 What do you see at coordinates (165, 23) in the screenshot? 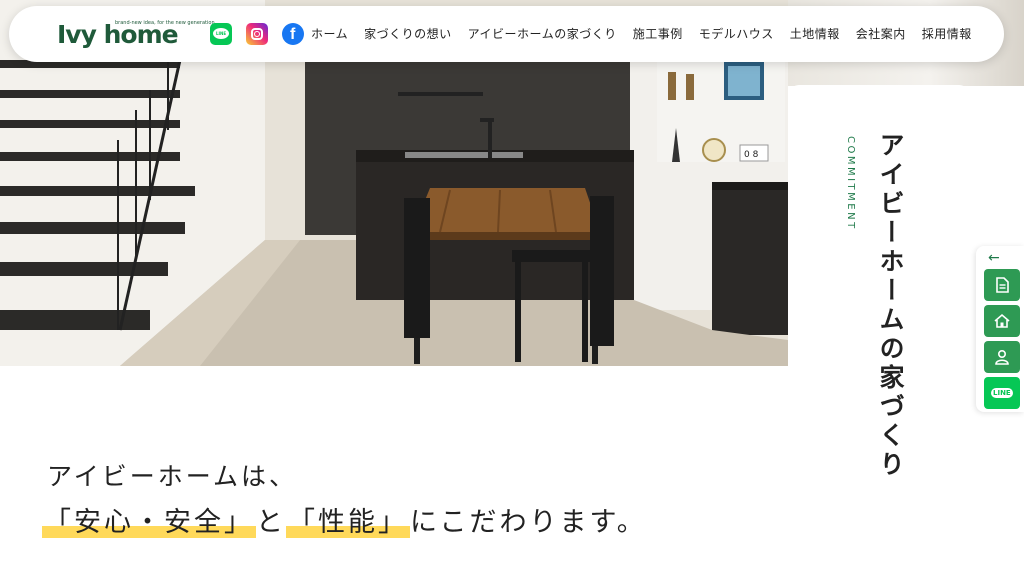
I see `logo-tagline: brand-new idea, for the new generation` at bounding box center [165, 23].